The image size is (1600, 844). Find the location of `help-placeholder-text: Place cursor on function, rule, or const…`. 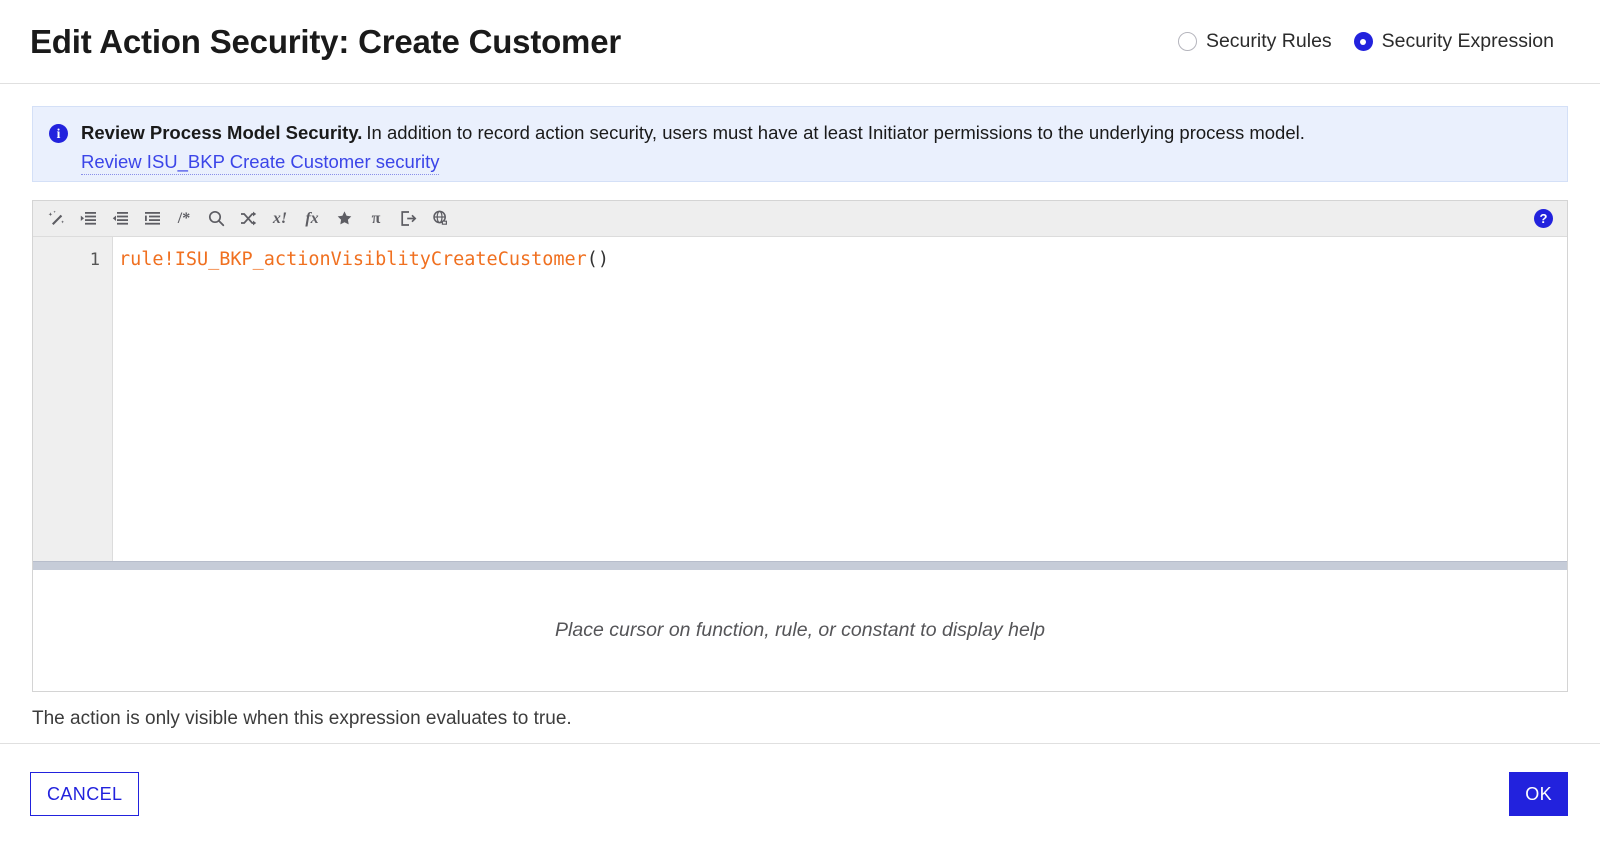

help-placeholder-text: Place cursor on function, rule, or const… is located at coordinates (800, 630).